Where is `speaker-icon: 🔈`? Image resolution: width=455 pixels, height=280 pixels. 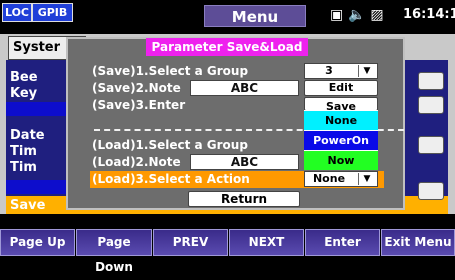 speaker-icon: 🔈 is located at coordinates (357, 15).